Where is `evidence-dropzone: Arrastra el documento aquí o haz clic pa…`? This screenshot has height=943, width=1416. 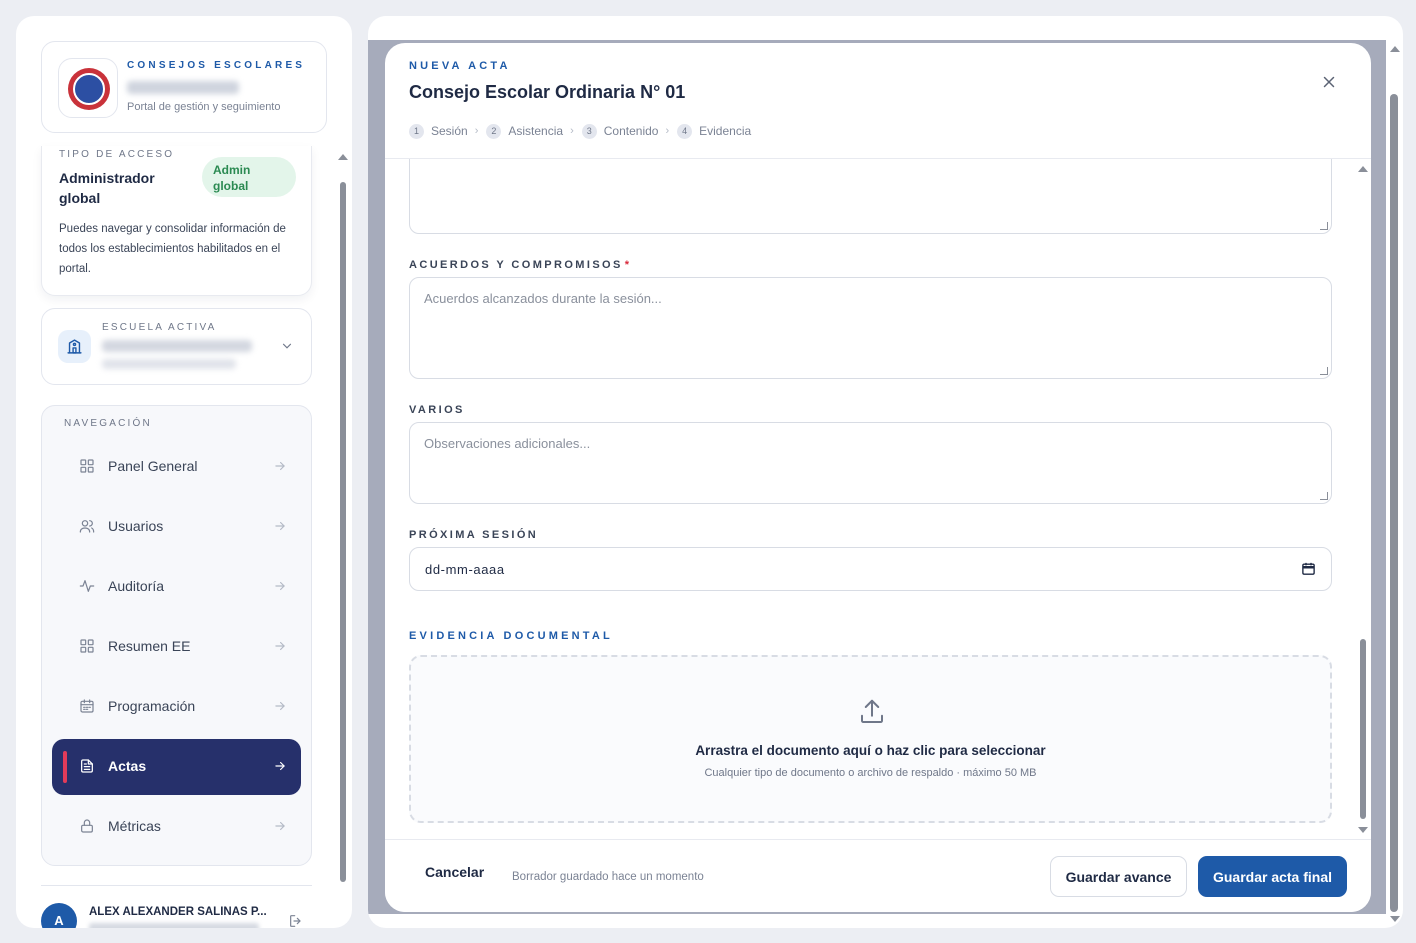 evidence-dropzone: Arrastra el documento aquí o haz clic pa… is located at coordinates (870, 739).